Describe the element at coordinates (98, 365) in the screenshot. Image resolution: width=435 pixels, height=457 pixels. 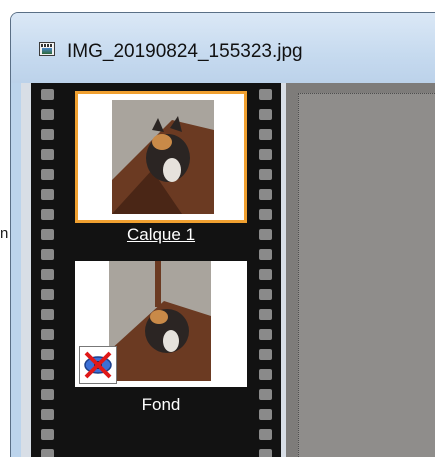
I see `hidden-eye-icon` at that location.